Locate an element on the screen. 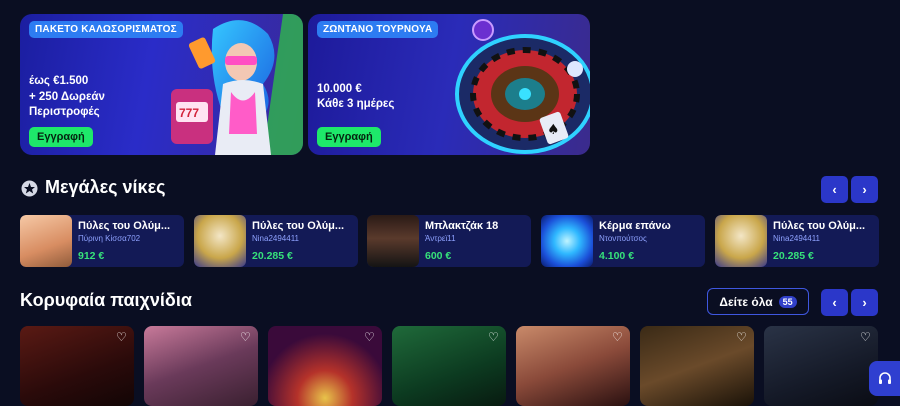 This screenshot has height=406, width=900. big-win-card: Πύλες του Ολύμ... Πύρινη Κίσσα702 912 € is located at coordinates (102, 241).